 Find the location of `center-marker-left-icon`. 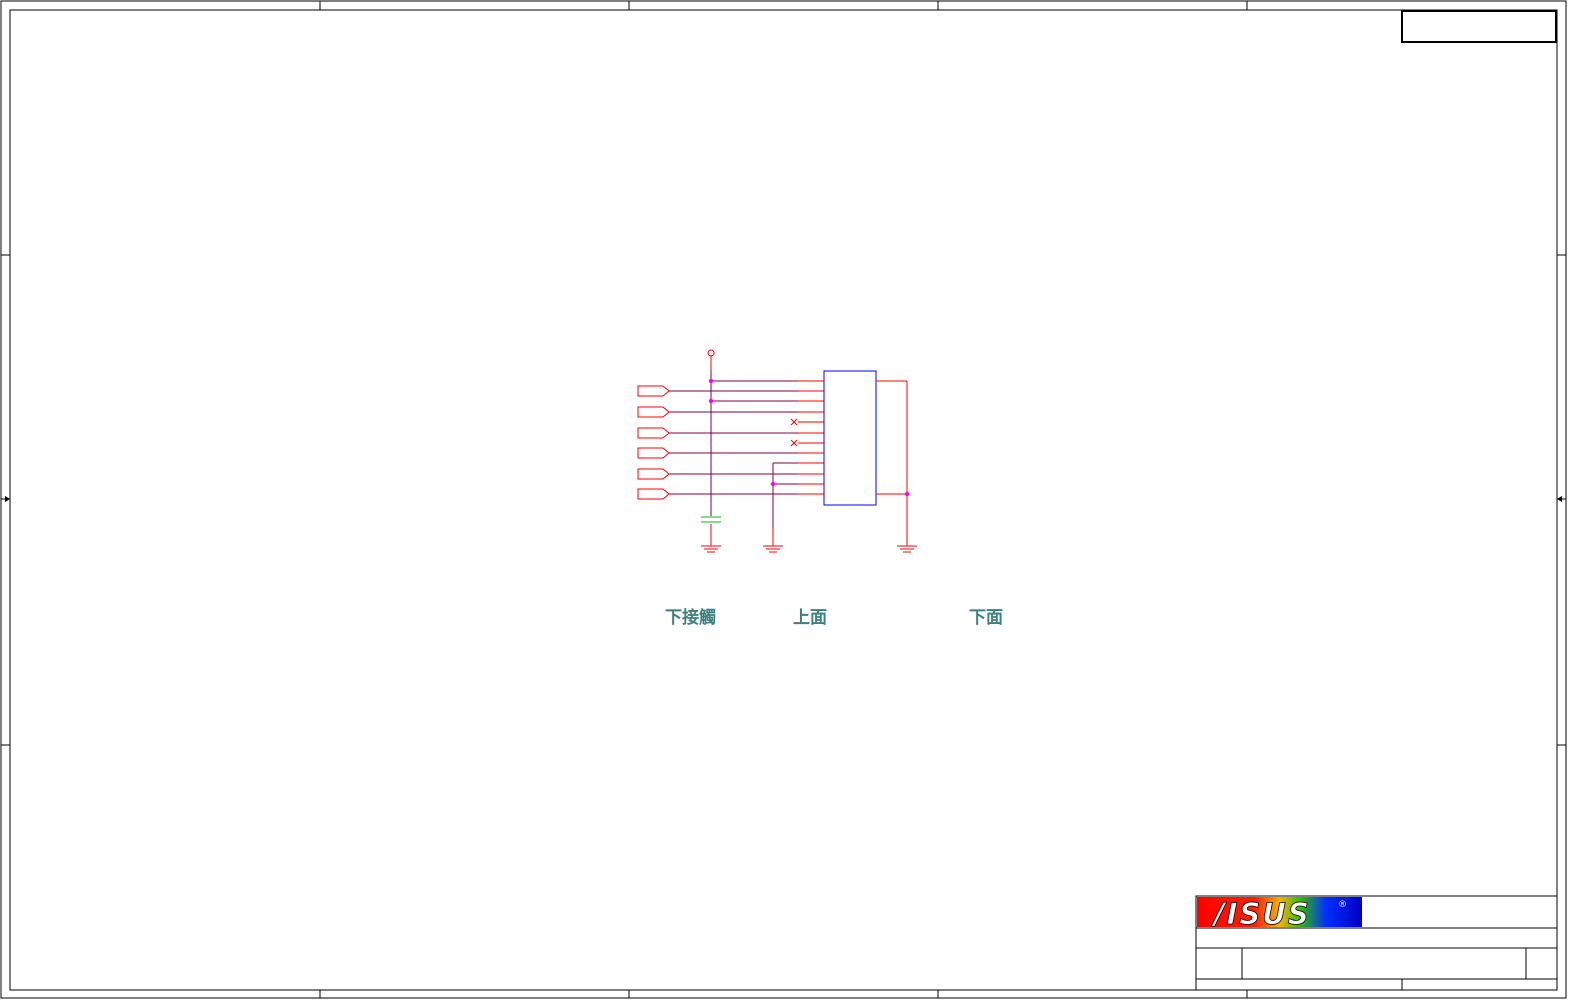

center-marker-left-icon is located at coordinates (5, 499).